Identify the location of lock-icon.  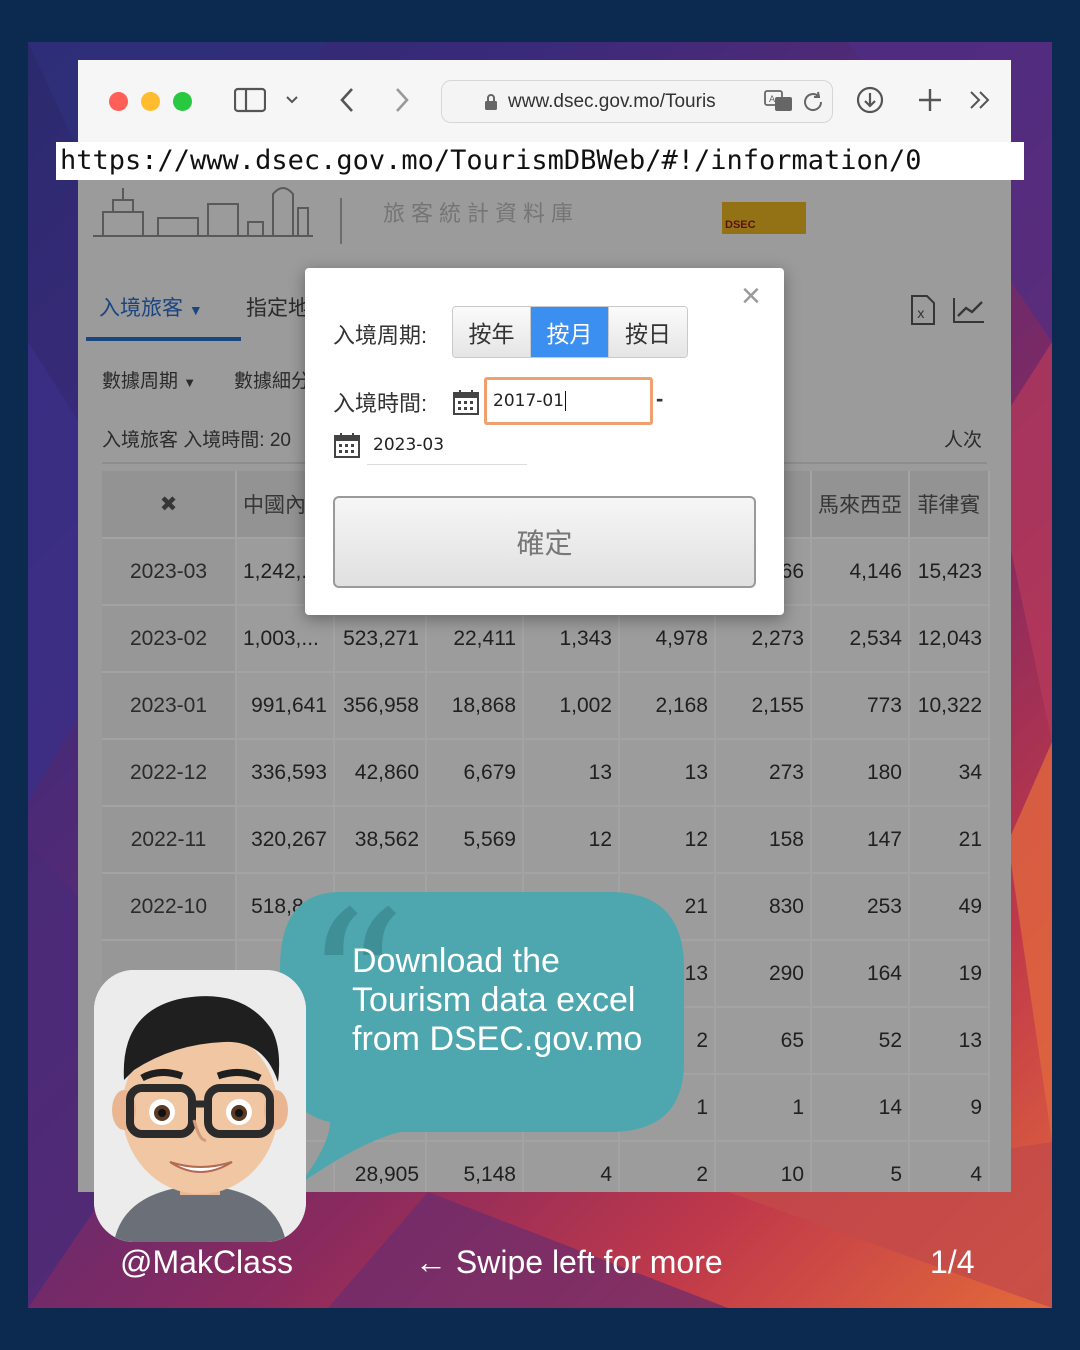
(491, 102).